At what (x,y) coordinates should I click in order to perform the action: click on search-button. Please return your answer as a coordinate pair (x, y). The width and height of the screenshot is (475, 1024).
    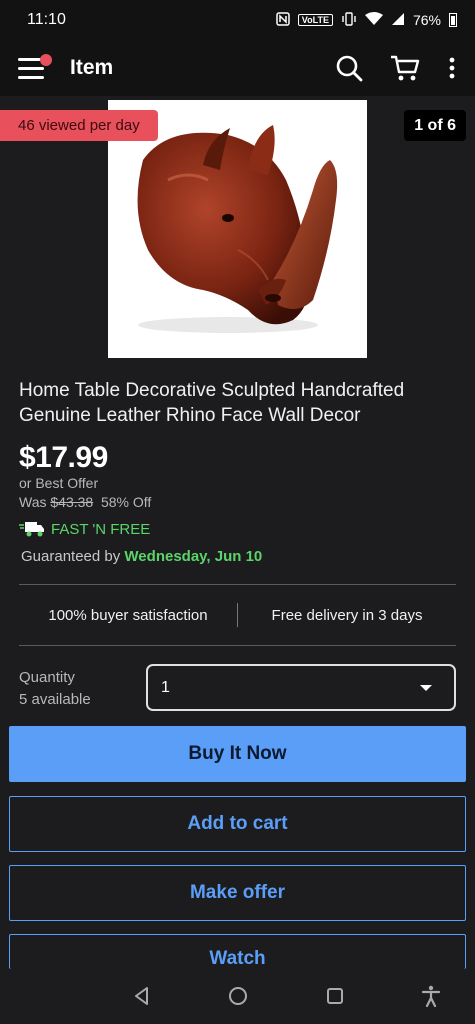
    Looking at the image, I should click on (349, 68).